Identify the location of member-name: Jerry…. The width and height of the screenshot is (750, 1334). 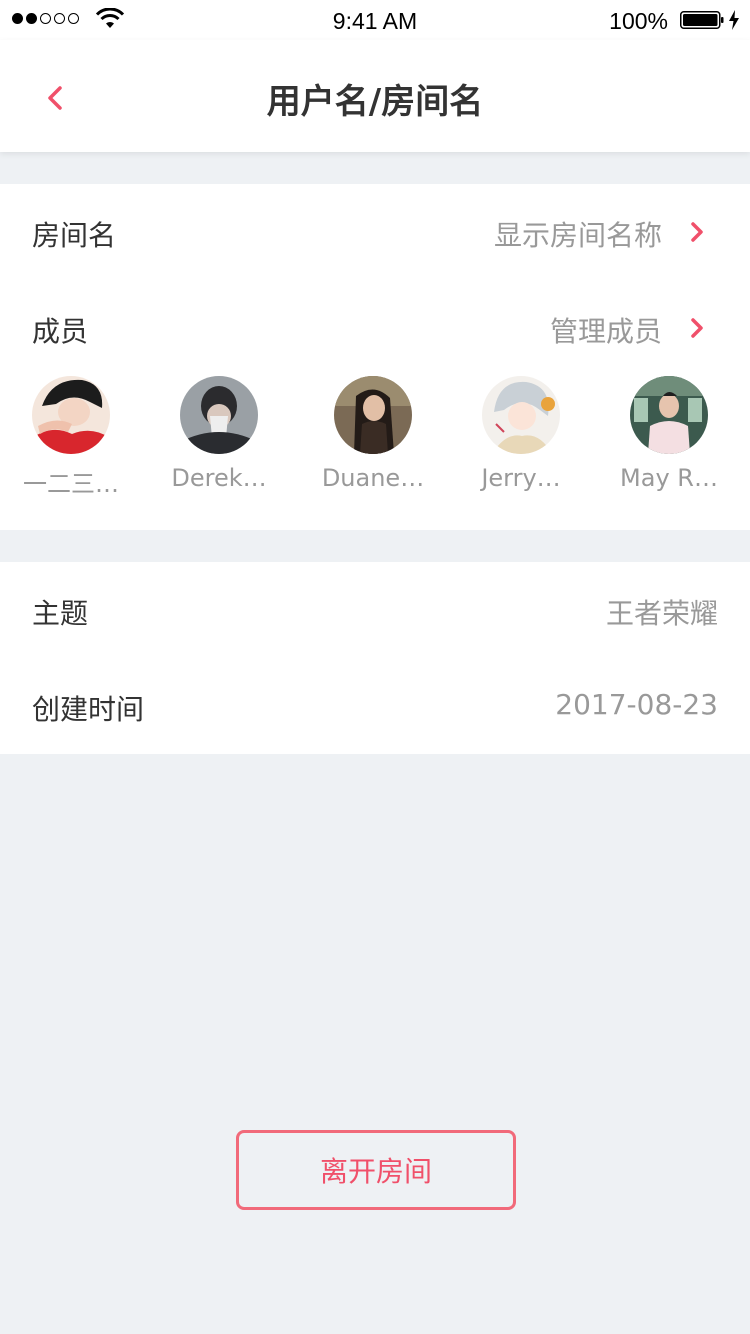
(521, 478).